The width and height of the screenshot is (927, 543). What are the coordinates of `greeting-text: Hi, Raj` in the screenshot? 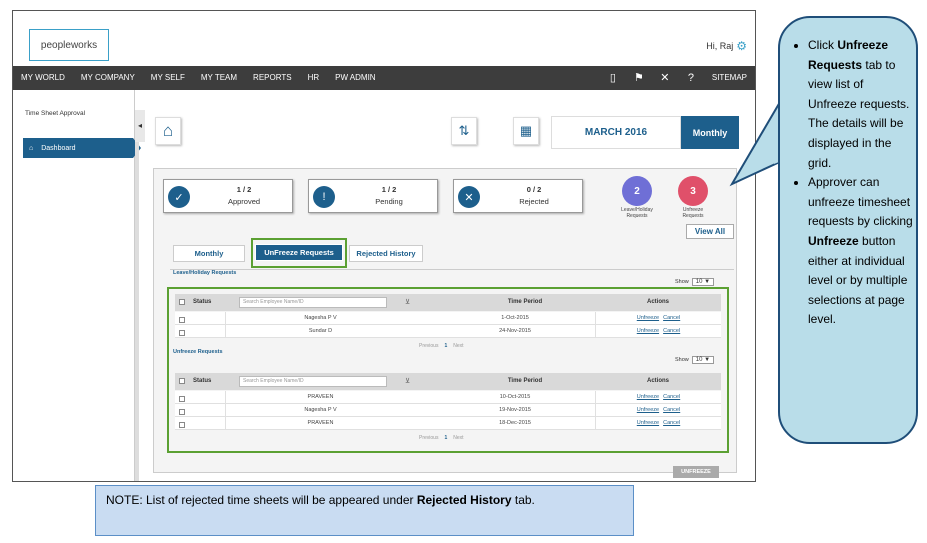 It's located at (720, 46).